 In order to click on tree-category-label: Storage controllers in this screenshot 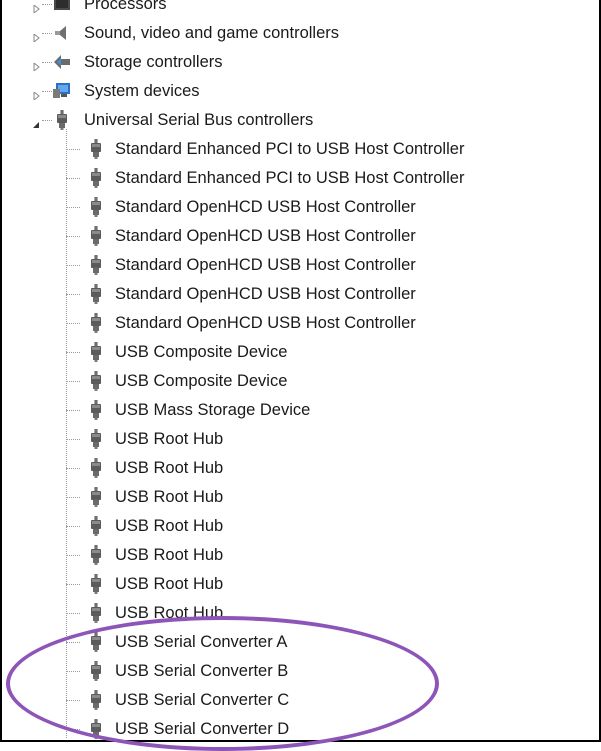, I will do `click(153, 62)`.